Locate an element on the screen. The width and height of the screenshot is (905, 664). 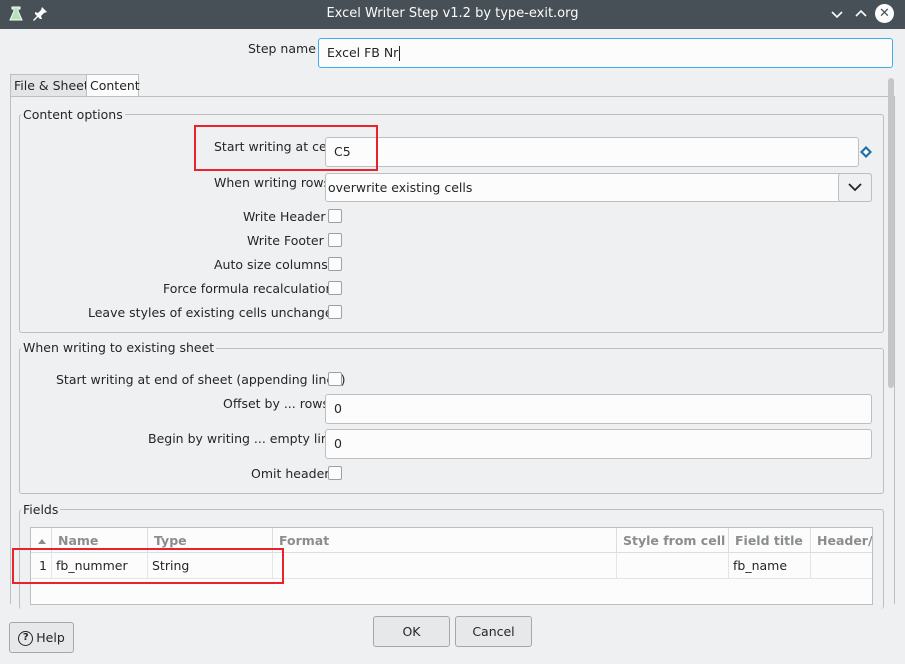
write-footer-label: Write Footer is located at coordinates (285, 240).